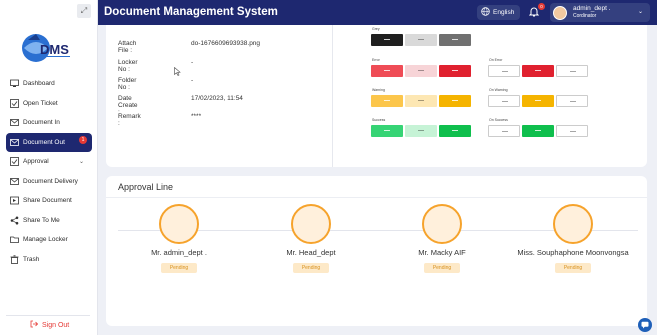 Image resolution: width=657 pixels, height=335 pixels. What do you see at coordinates (504, 12) in the screenshot?
I see `language-label: English` at bounding box center [504, 12].